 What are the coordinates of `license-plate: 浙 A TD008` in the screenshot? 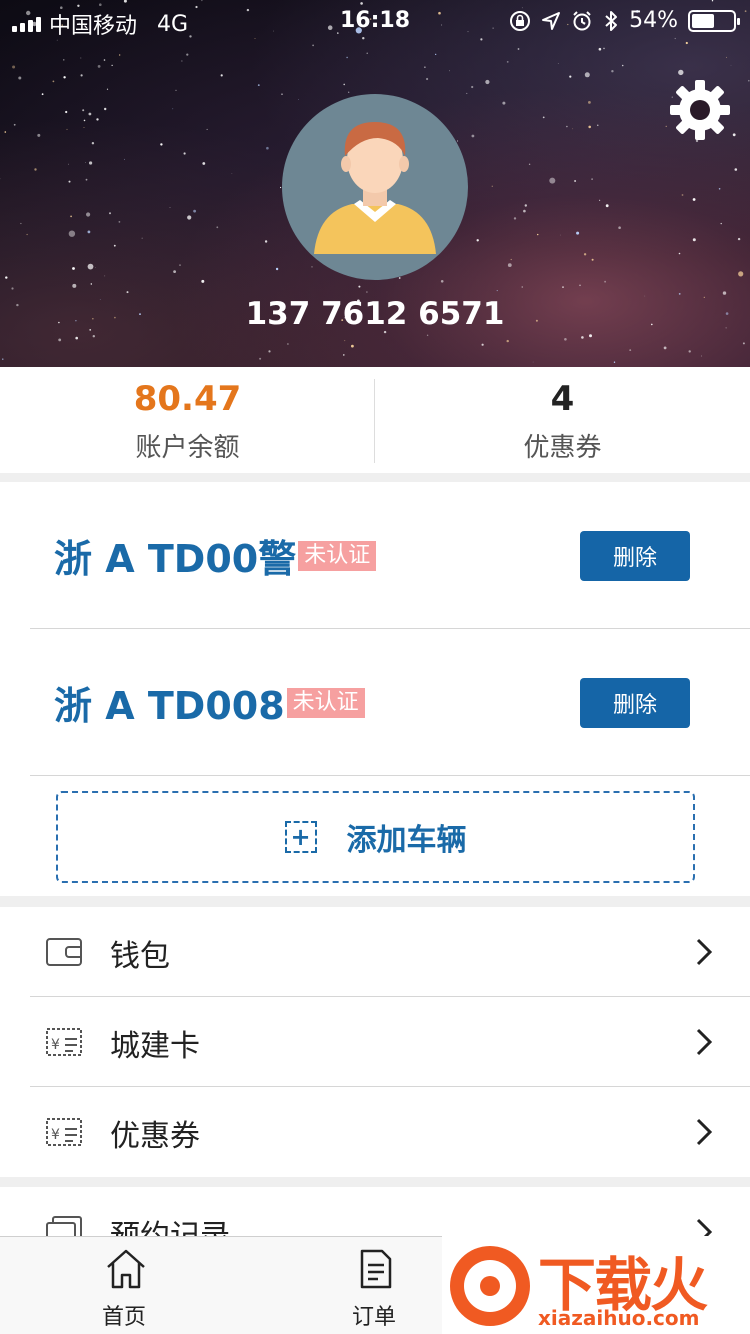 It's located at (169, 706).